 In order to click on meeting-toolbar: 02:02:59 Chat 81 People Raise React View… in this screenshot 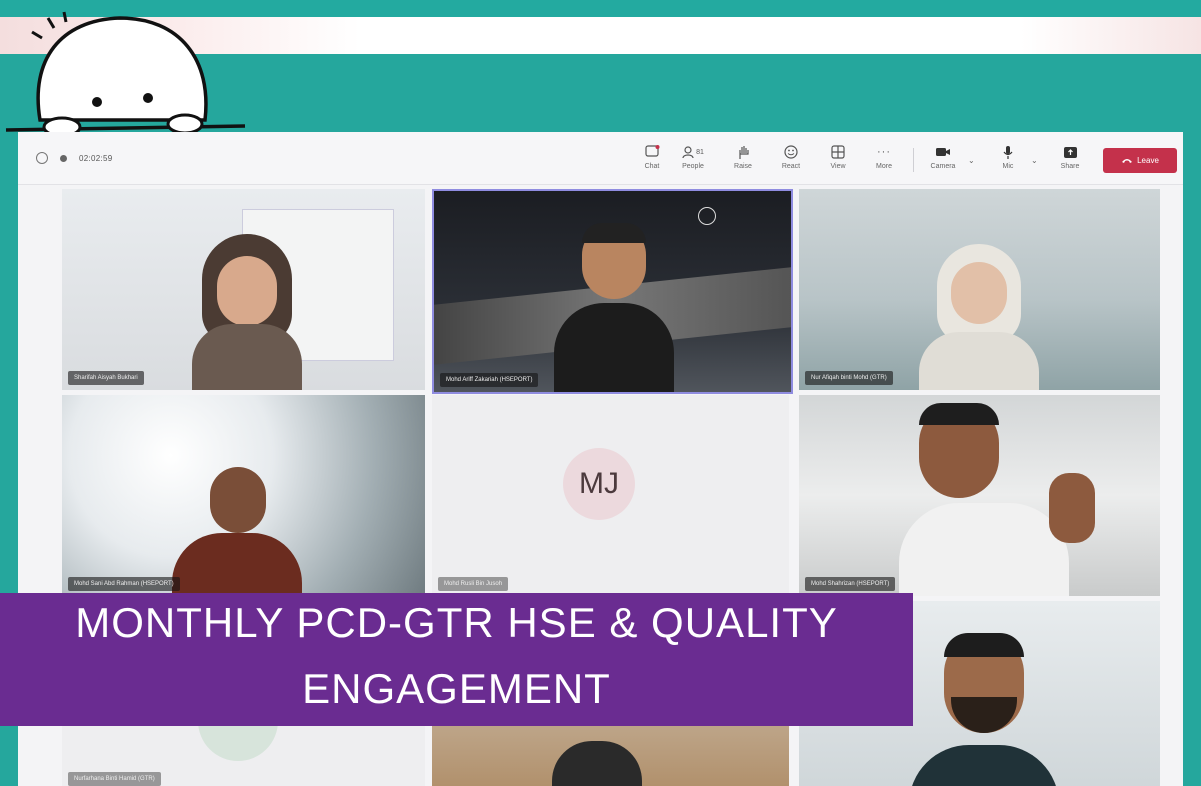, I will do `click(600, 158)`.